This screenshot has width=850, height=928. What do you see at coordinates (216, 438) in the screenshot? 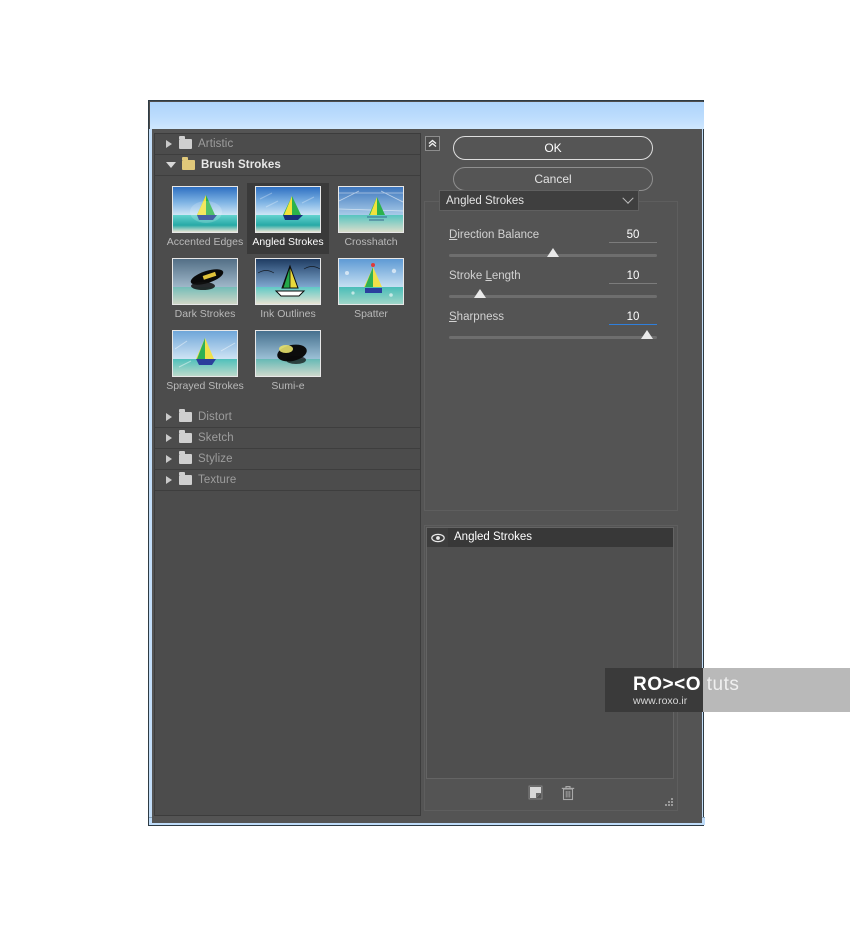
I see `category-label: Sketch` at bounding box center [216, 438].